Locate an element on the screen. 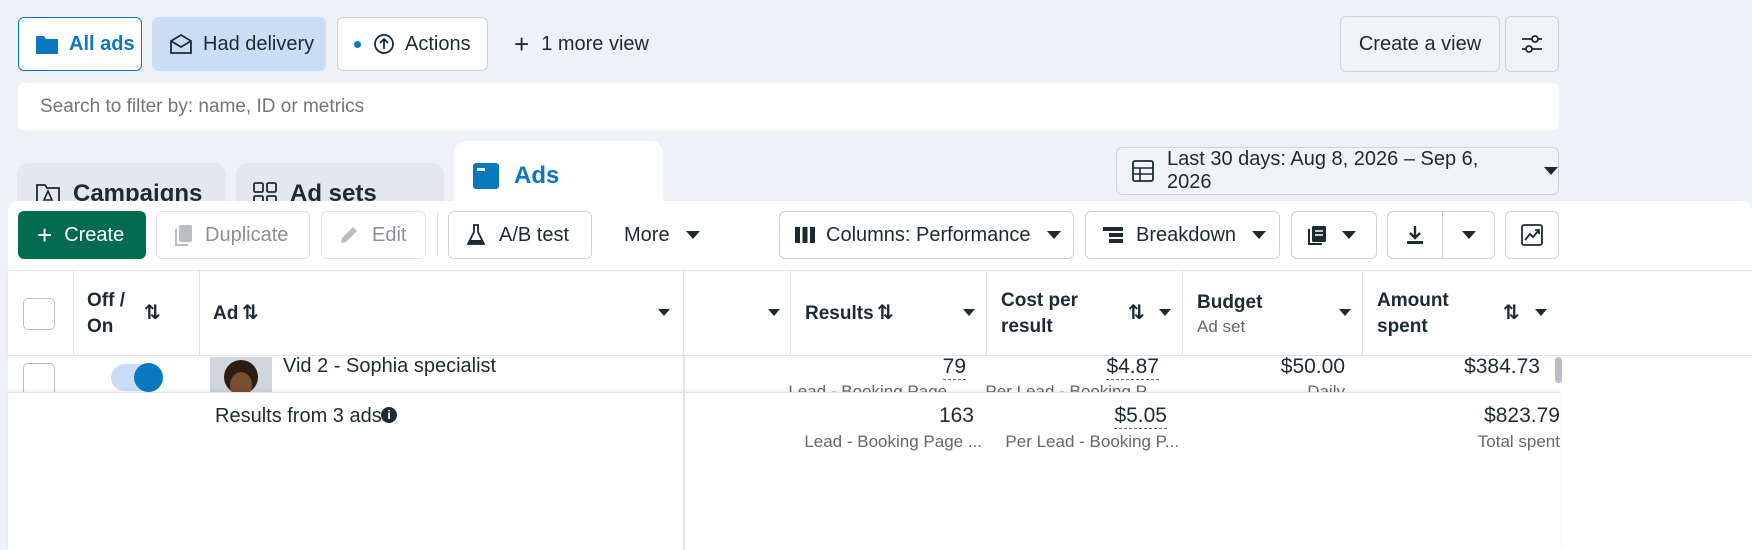  ad-name: Vid 2 - Sophia specialist is located at coordinates (389, 367).